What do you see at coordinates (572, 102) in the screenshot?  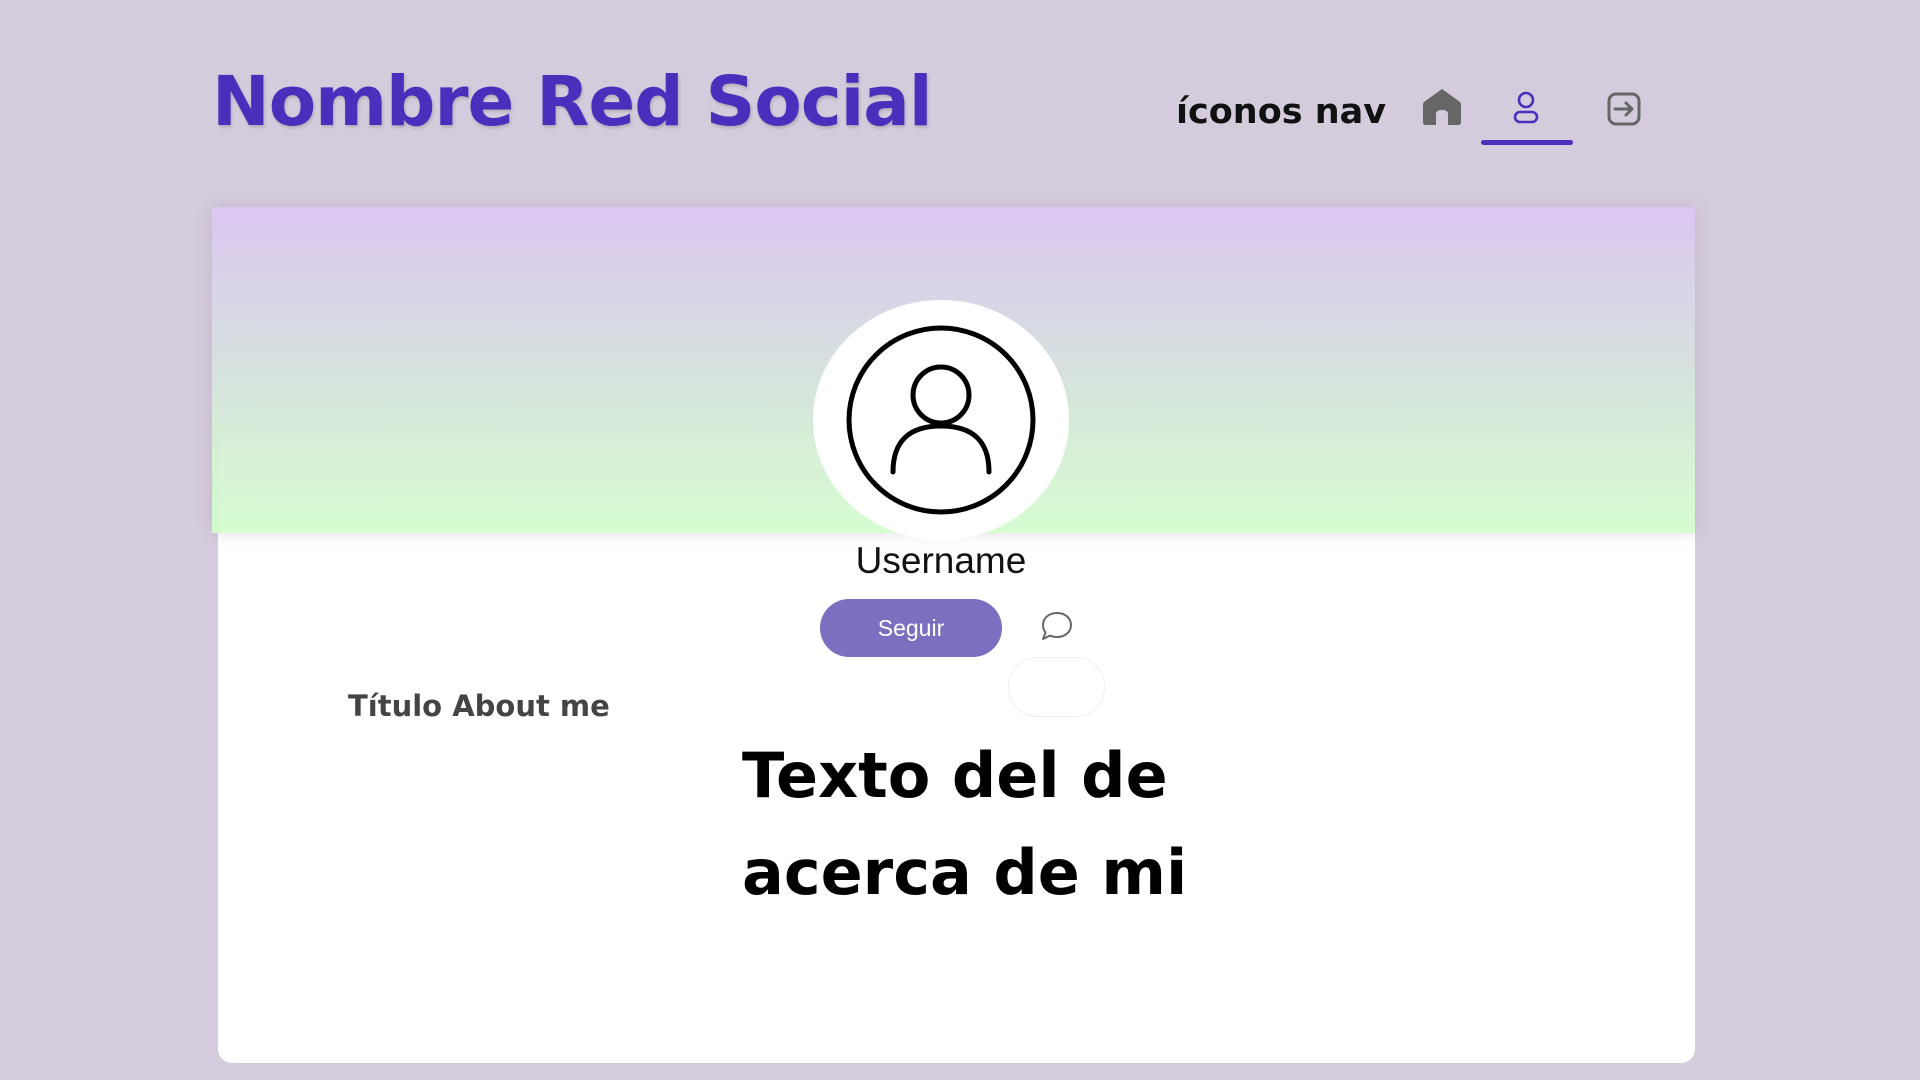 I see `brand-title: Nombre Red Social` at bounding box center [572, 102].